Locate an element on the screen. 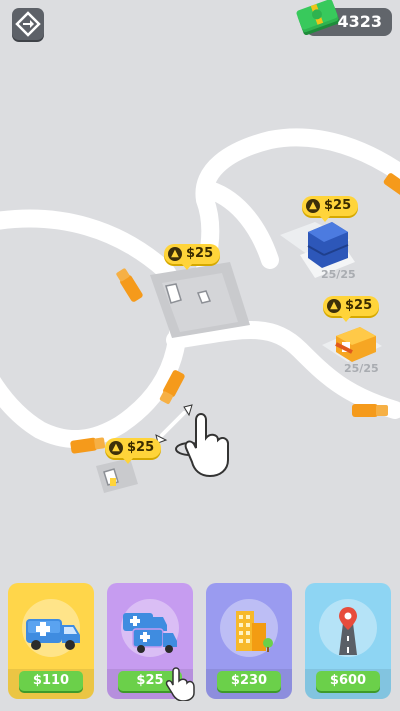  ambulance-icon is located at coordinates (53, 634).